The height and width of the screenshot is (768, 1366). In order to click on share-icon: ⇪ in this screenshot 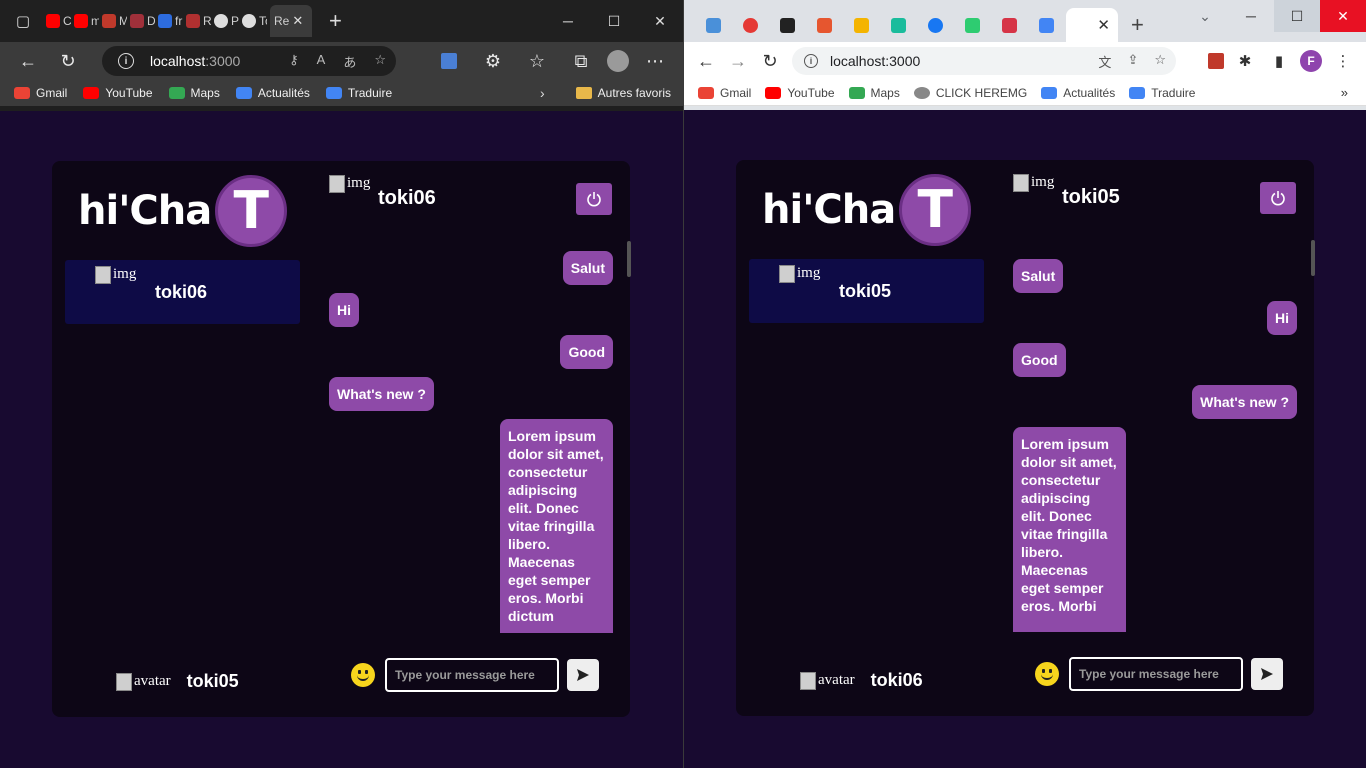, I will do `click(1132, 61)`.